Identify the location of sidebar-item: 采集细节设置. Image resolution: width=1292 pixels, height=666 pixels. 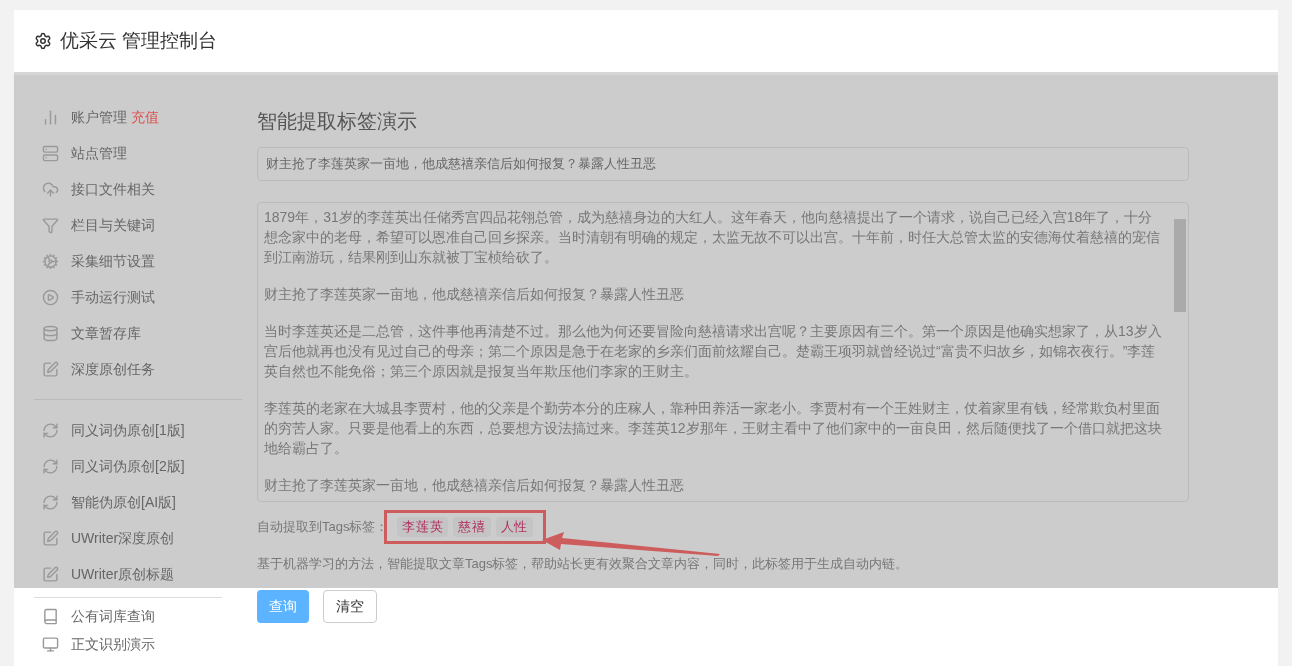
(138, 261).